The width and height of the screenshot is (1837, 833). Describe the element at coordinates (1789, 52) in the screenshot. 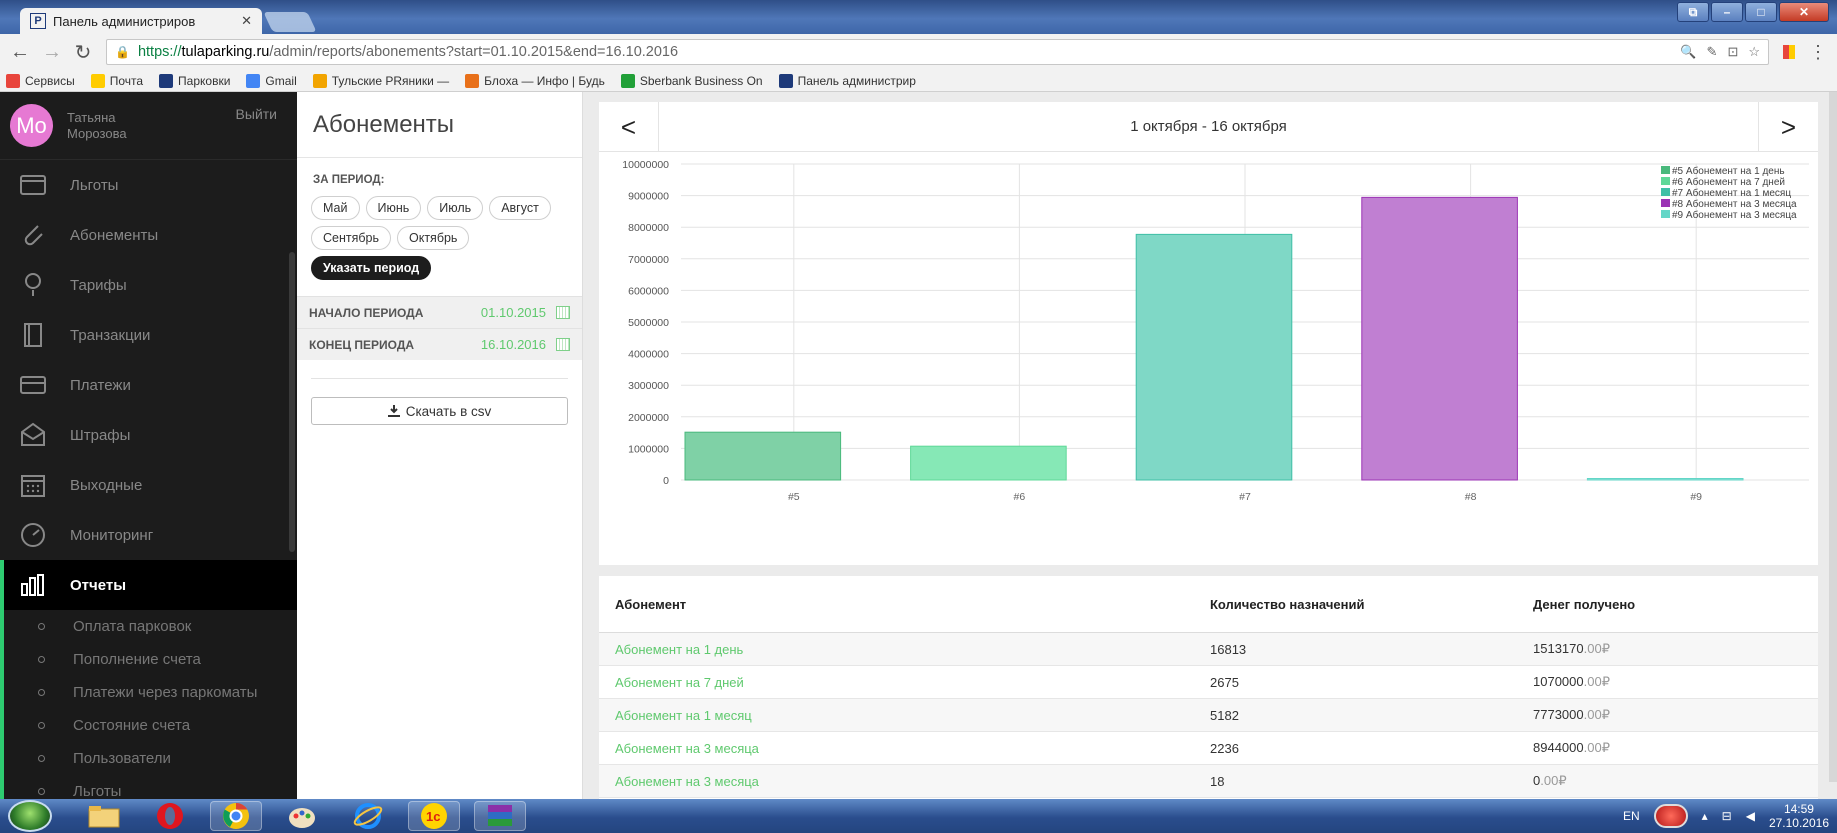

I see `flag-extension-icon` at that location.